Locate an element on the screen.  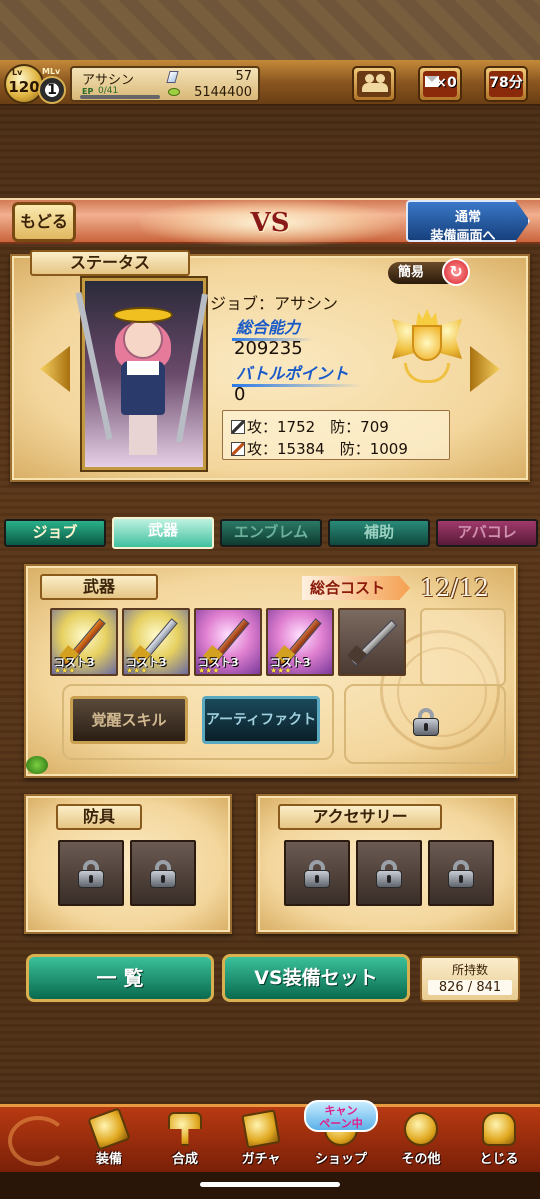
owned-label: 所持数 is located at coordinates (469, 970).